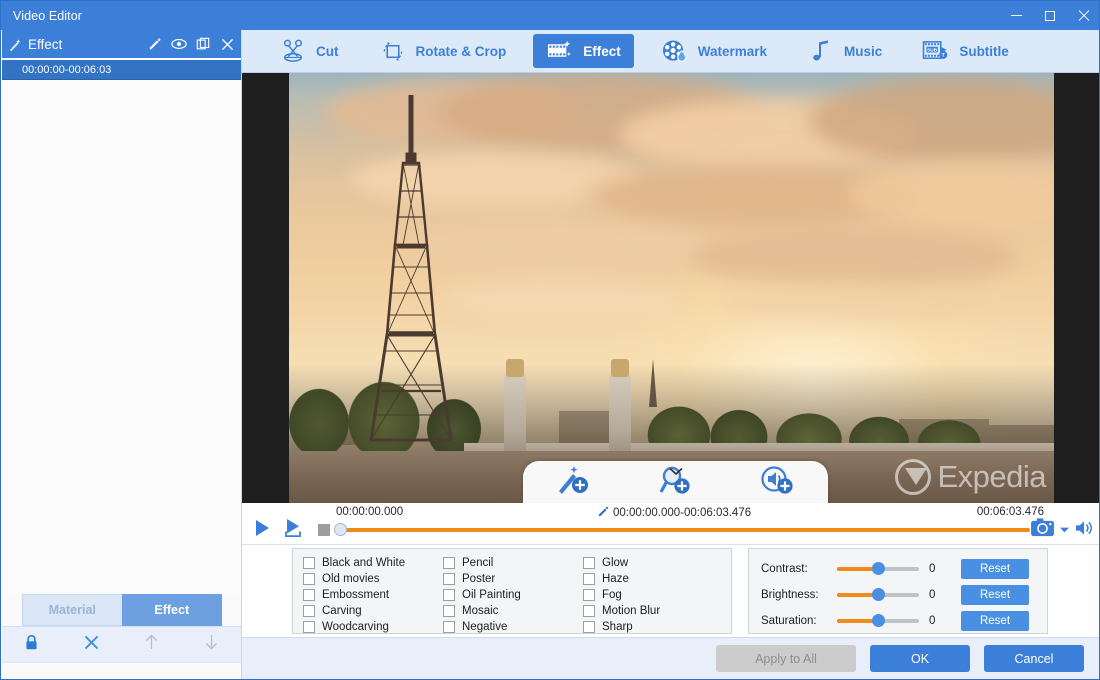 The width and height of the screenshot is (1100, 680). What do you see at coordinates (513, 563) in the screenshot?
I see `effect-checkbox-pencil: Pencil` at bounding box center [513, 563].